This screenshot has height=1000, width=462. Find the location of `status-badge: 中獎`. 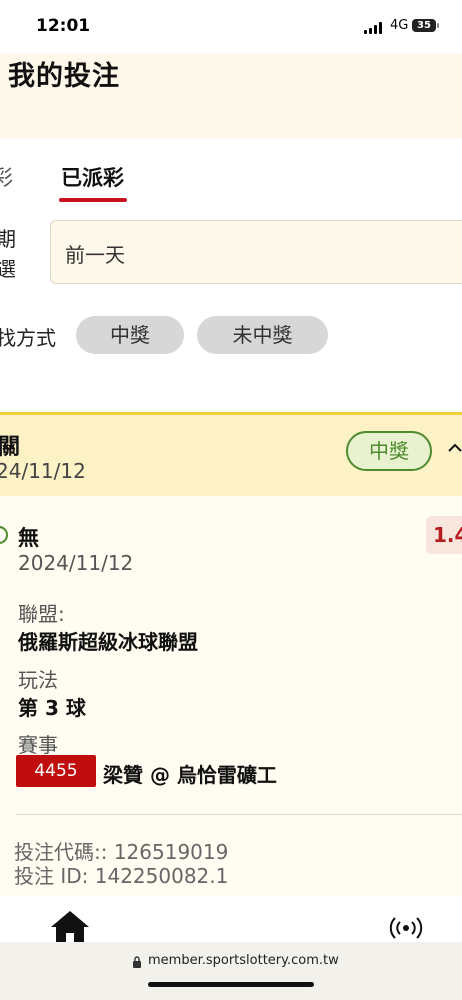

status-badge: 中獎 is located at coordinates (389, 451).